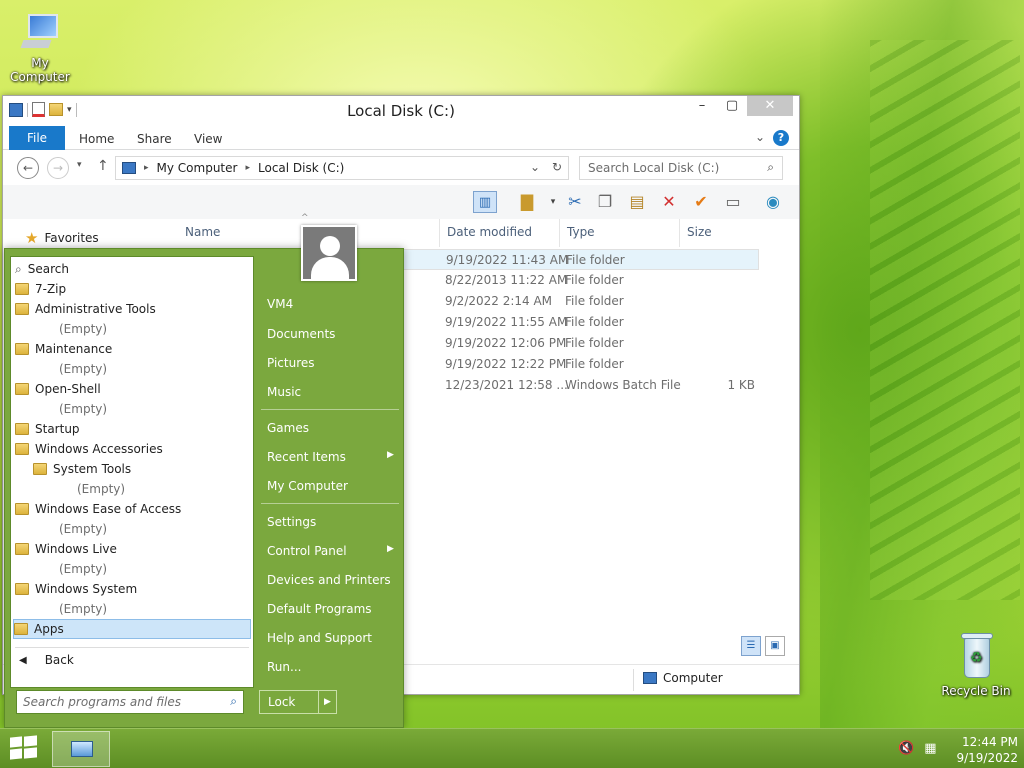  What do you see at coordinates (98, 509) in the screenshot?
I see `program-folder-item: Windows Ease of Access` at bounding box center [98, 509].